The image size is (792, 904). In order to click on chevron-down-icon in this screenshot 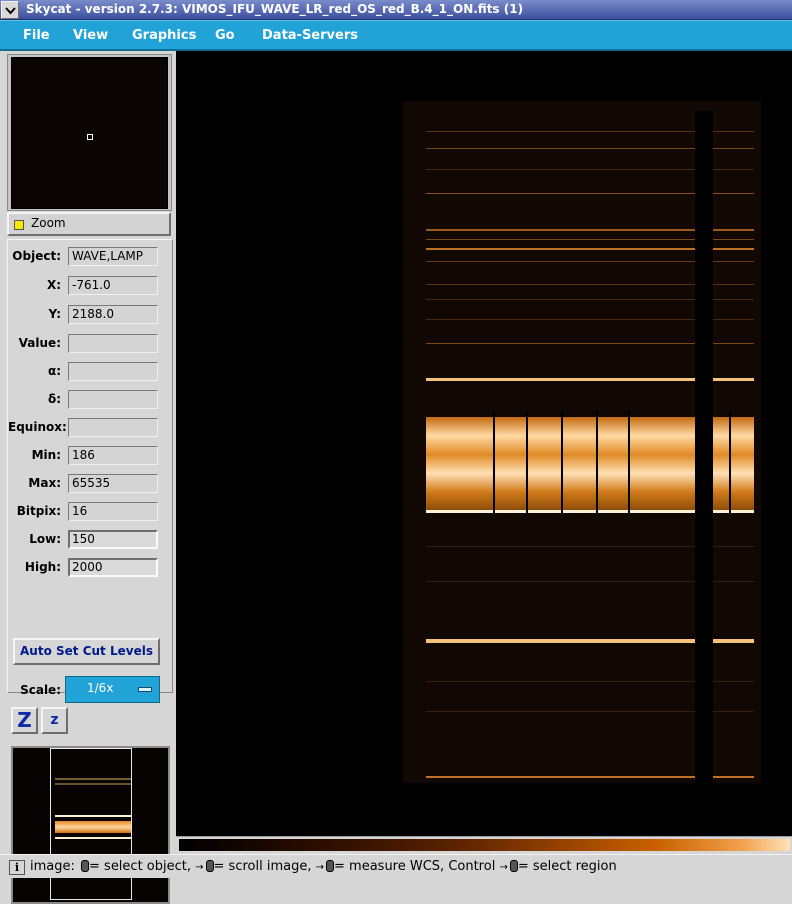, I will do `click(10, 11)`.